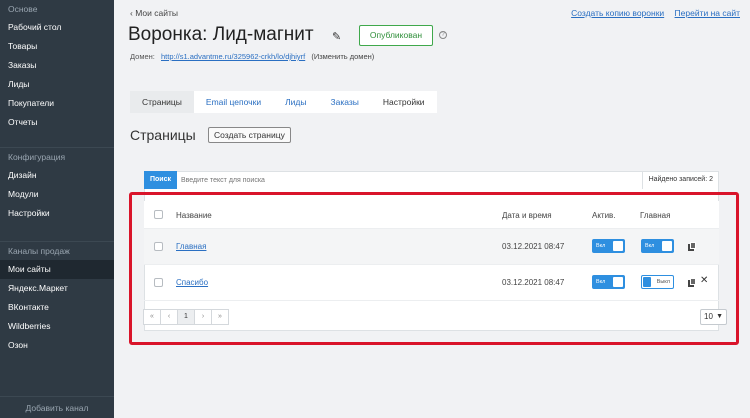 The width and height of the screenshot is (750, 418). Describe the element at coordinates (39, 251) in the screenshot. I see `sidebar-heading-channels: Каналы продаж` at that location.